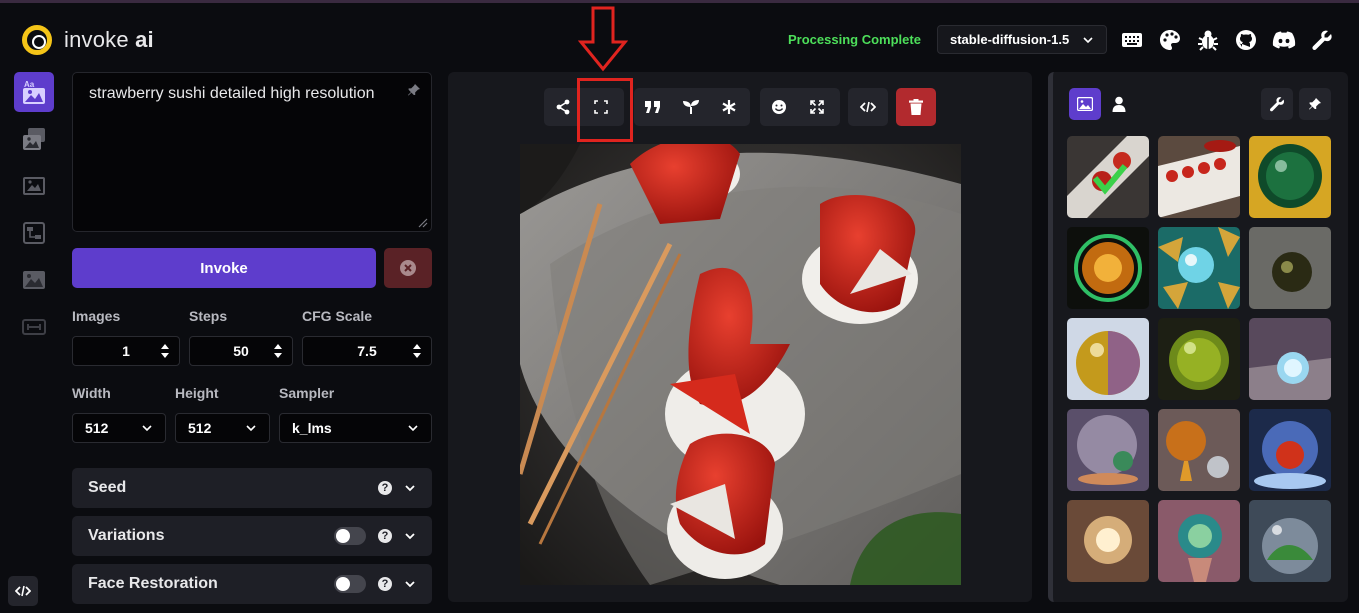  What do you see at coordinates (854, 39) in the screenshot?
I see `status-text: Processing Complete` at bounding box center [854, 39].